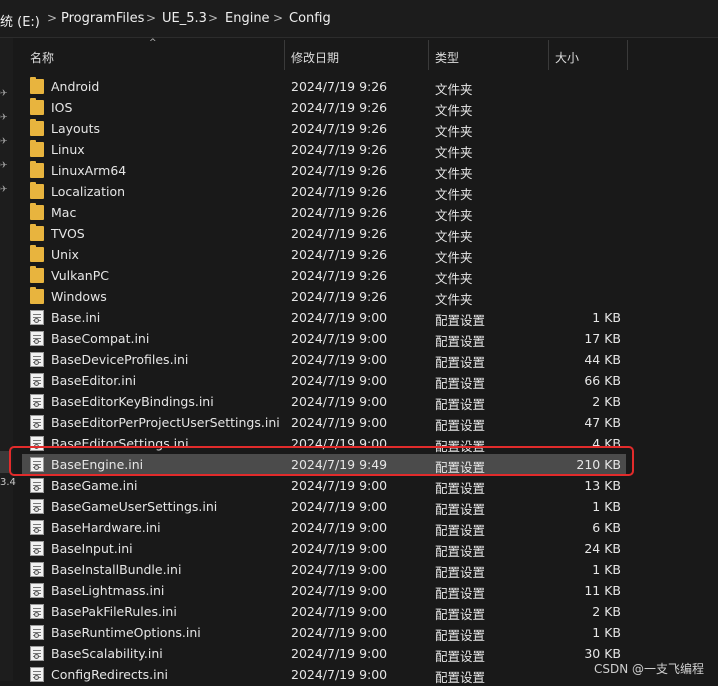 The width and height of the screenshot is (718, 686). What do you see at coordinates (64, 212) in the screenshot?
I see `file-name: Mac` at bounding box center [64, 212].